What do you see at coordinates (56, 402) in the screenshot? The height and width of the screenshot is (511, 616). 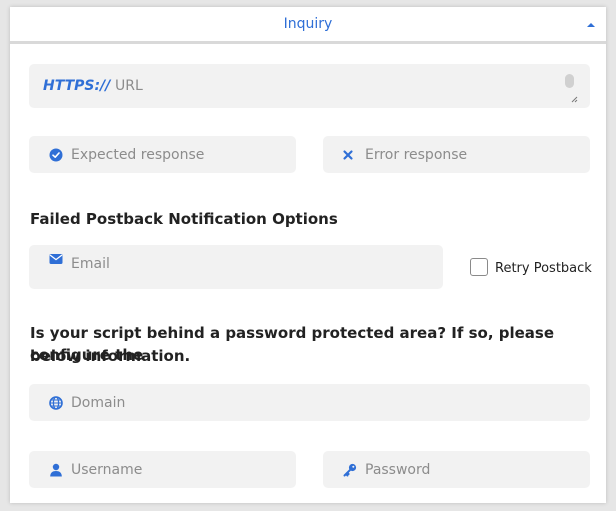 I see `globe-icon` at bounding box center [56, 402].